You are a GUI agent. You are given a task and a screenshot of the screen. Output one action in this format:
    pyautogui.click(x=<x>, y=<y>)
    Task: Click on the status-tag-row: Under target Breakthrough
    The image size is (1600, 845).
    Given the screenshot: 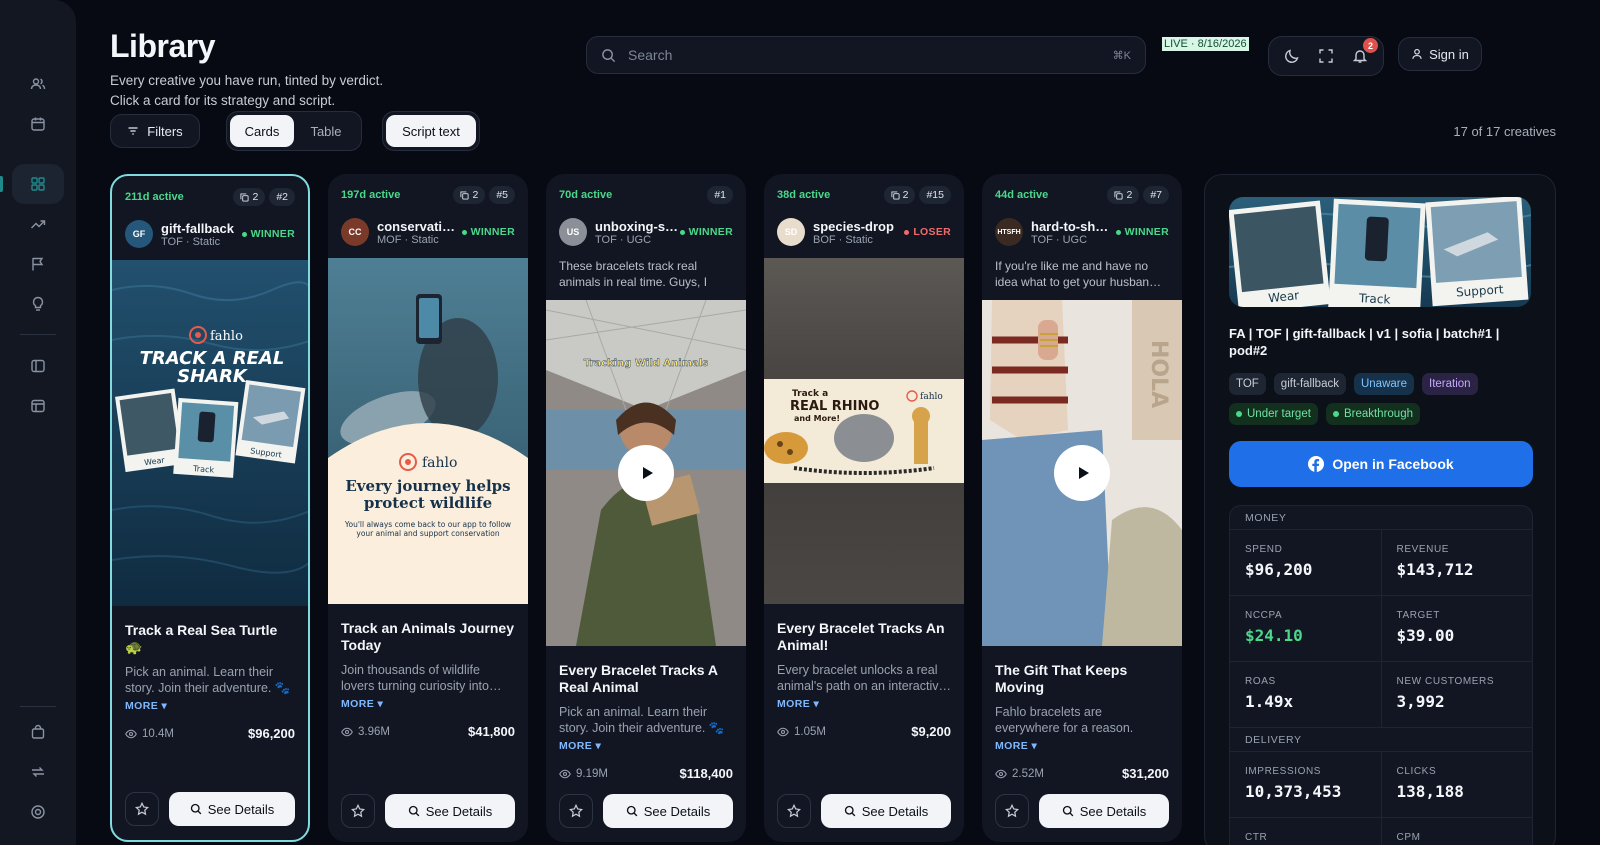 What is the action you would take?
    pyautogui.click(x=1381, y=414)
    